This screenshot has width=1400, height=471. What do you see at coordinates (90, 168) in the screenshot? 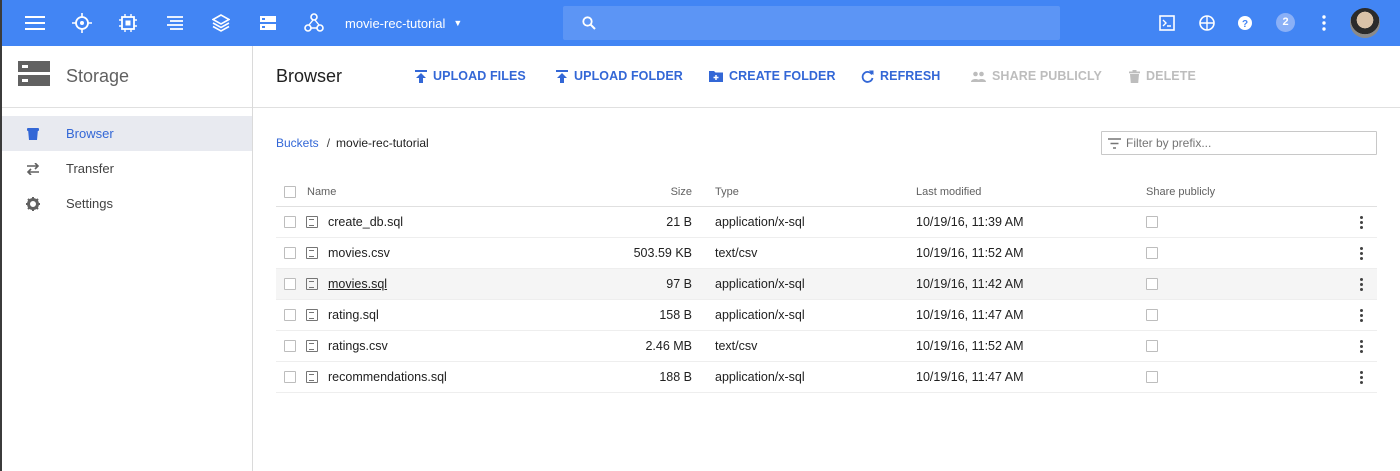
I see `sidebar-item-label: Transfer` at bounding box center [90, 168].